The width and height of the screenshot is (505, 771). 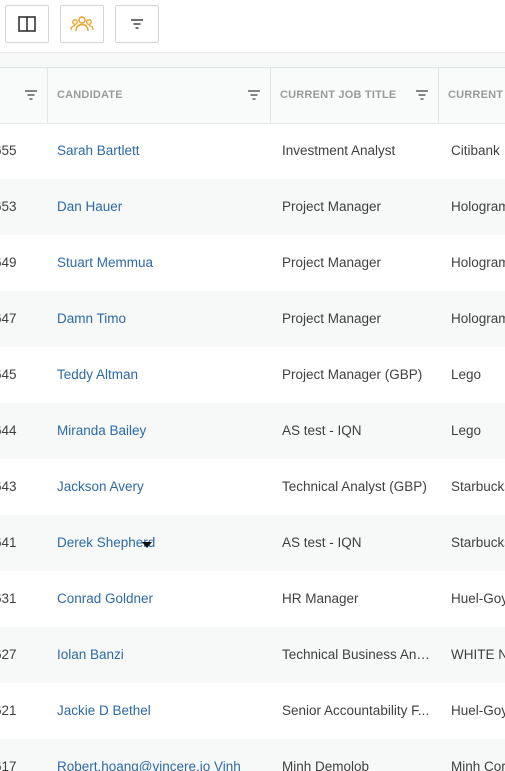 I want to click on table-row: 631 Conrad Goldner HR Manager Huel-Goy, so click(x=252, y=599).